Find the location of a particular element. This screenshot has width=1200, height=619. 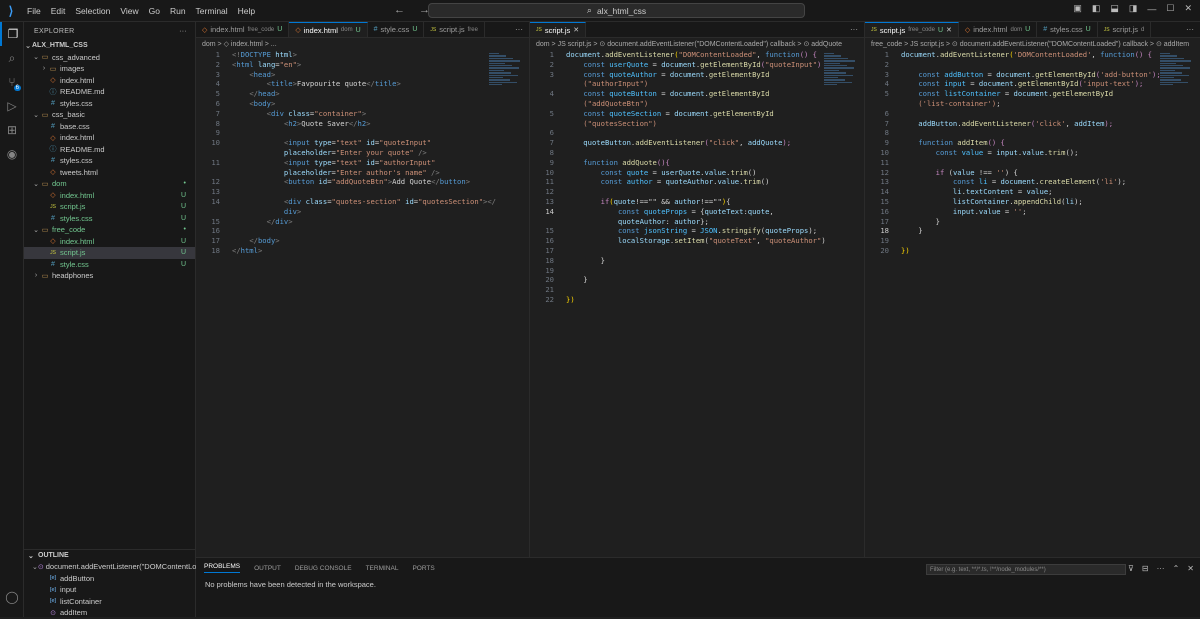

code-line: ("quotesSection") is located at coordinates (697, 124).